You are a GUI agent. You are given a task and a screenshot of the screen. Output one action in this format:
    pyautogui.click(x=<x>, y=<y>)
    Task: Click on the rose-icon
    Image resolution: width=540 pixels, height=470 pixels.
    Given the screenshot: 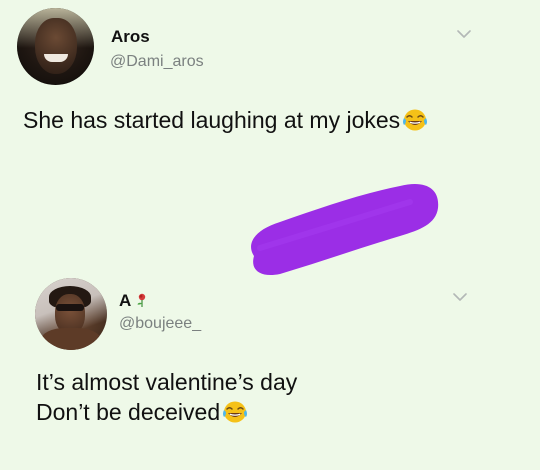 What is the action you would take?
    pyautogui.click(x=141, y=300)
    